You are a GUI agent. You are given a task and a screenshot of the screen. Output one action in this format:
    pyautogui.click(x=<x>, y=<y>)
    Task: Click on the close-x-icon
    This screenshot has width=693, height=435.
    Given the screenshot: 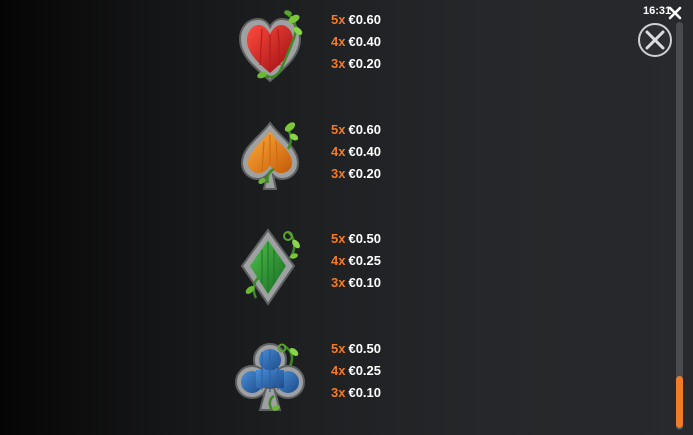 What is the action you would take?
    pyautogui.click(x=675, y=13)
    